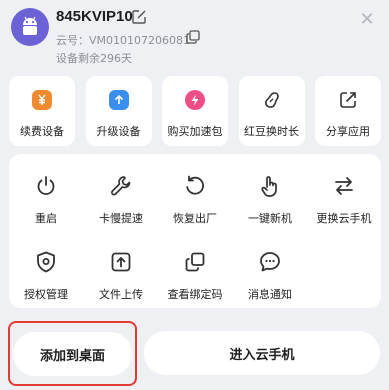 The height and width of the screenshot is (390, 389). I want to click on remaining-days: 设备剩余296天, so click(94, 58).